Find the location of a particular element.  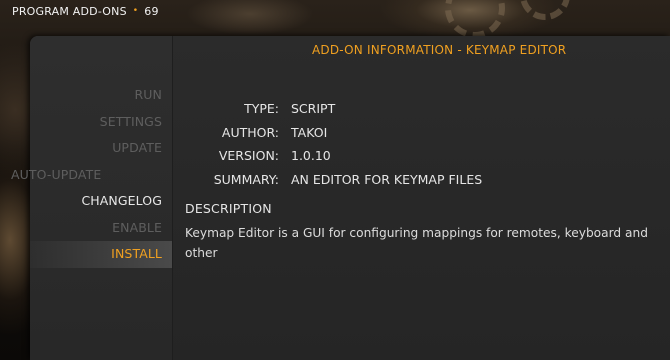

version-label: VERSION: is located at coordinates (248, 155).